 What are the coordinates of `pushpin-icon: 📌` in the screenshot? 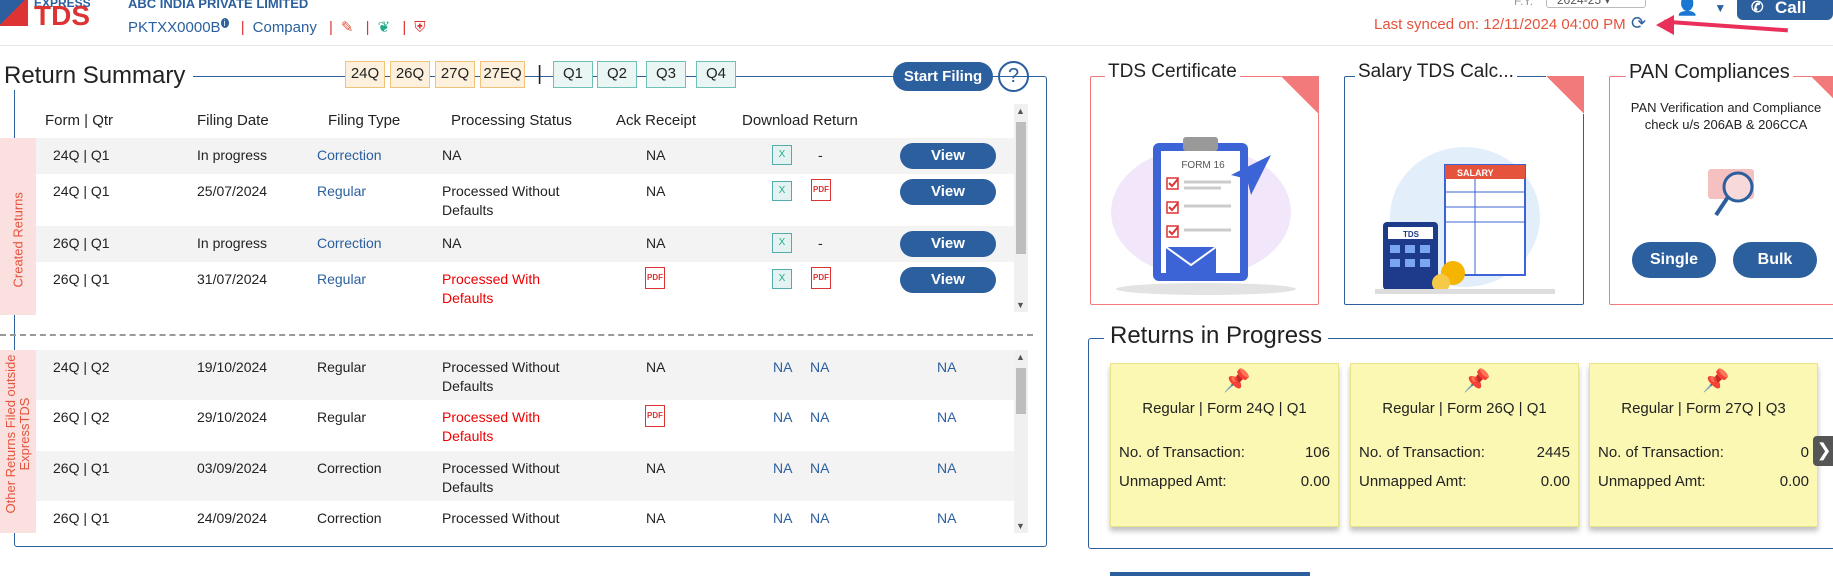 It's located at (1716, 380).